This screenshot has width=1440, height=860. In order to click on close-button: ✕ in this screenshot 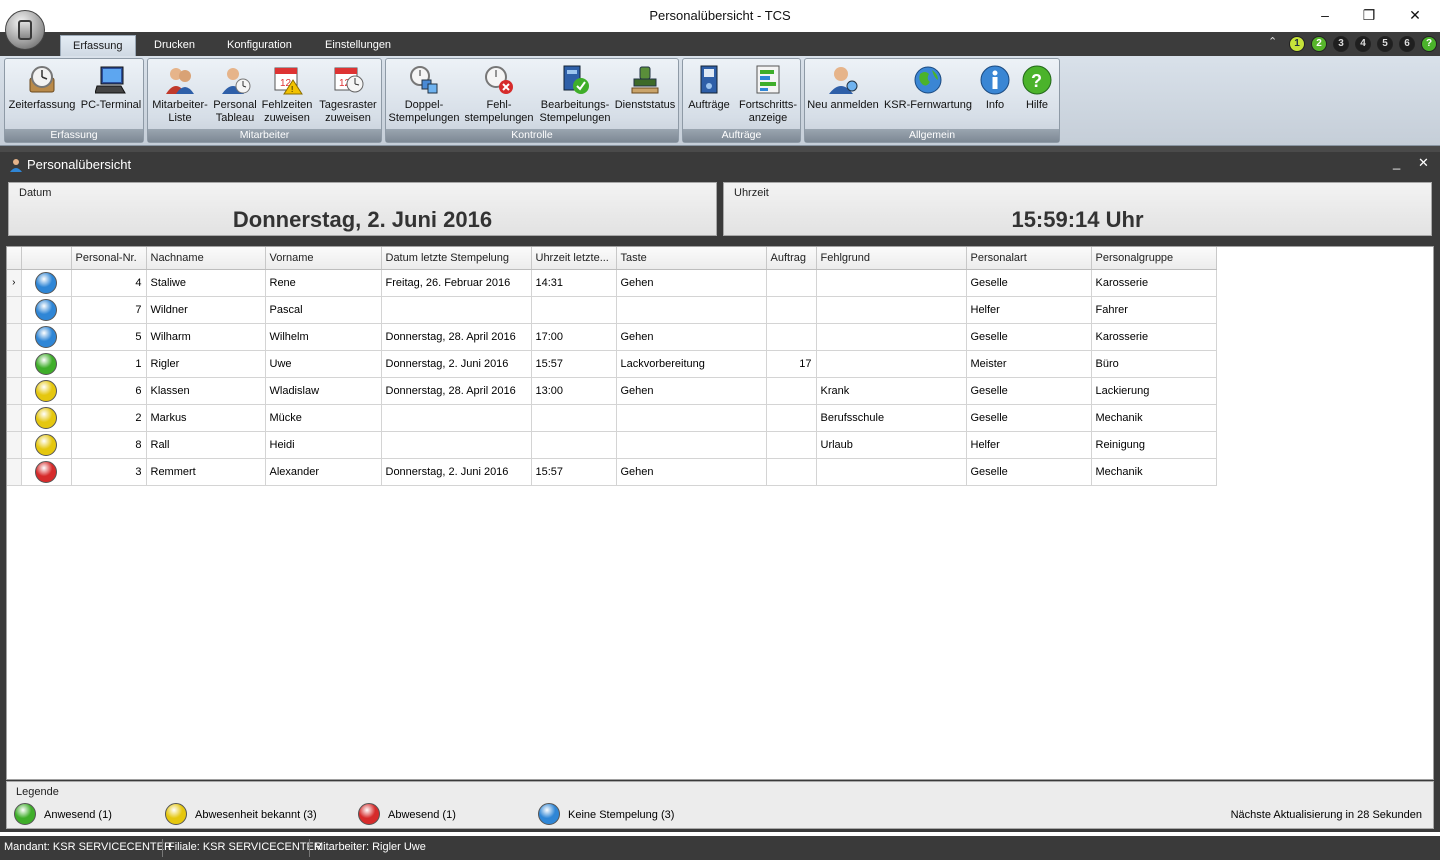, I will do `click(1415, 15)`.